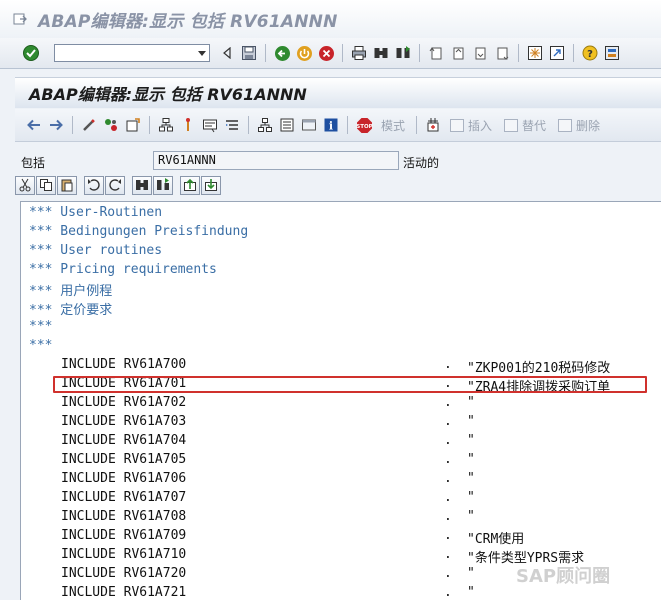 This screenshot has height=600, width=661. What do you see at coordinates (56, 125) in the screenshot?
I see `forward-arrow-icon` at bounding box center [56, 125].